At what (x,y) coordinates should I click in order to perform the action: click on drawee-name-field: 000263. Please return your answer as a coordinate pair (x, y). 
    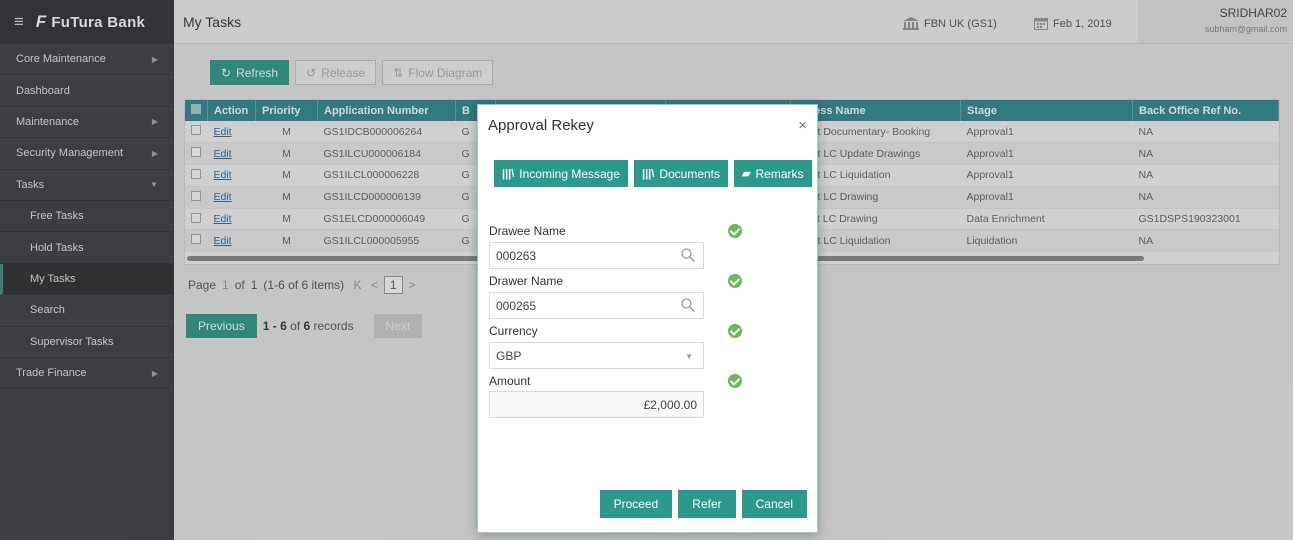
    Looking at the image, I should click on (596, 255).